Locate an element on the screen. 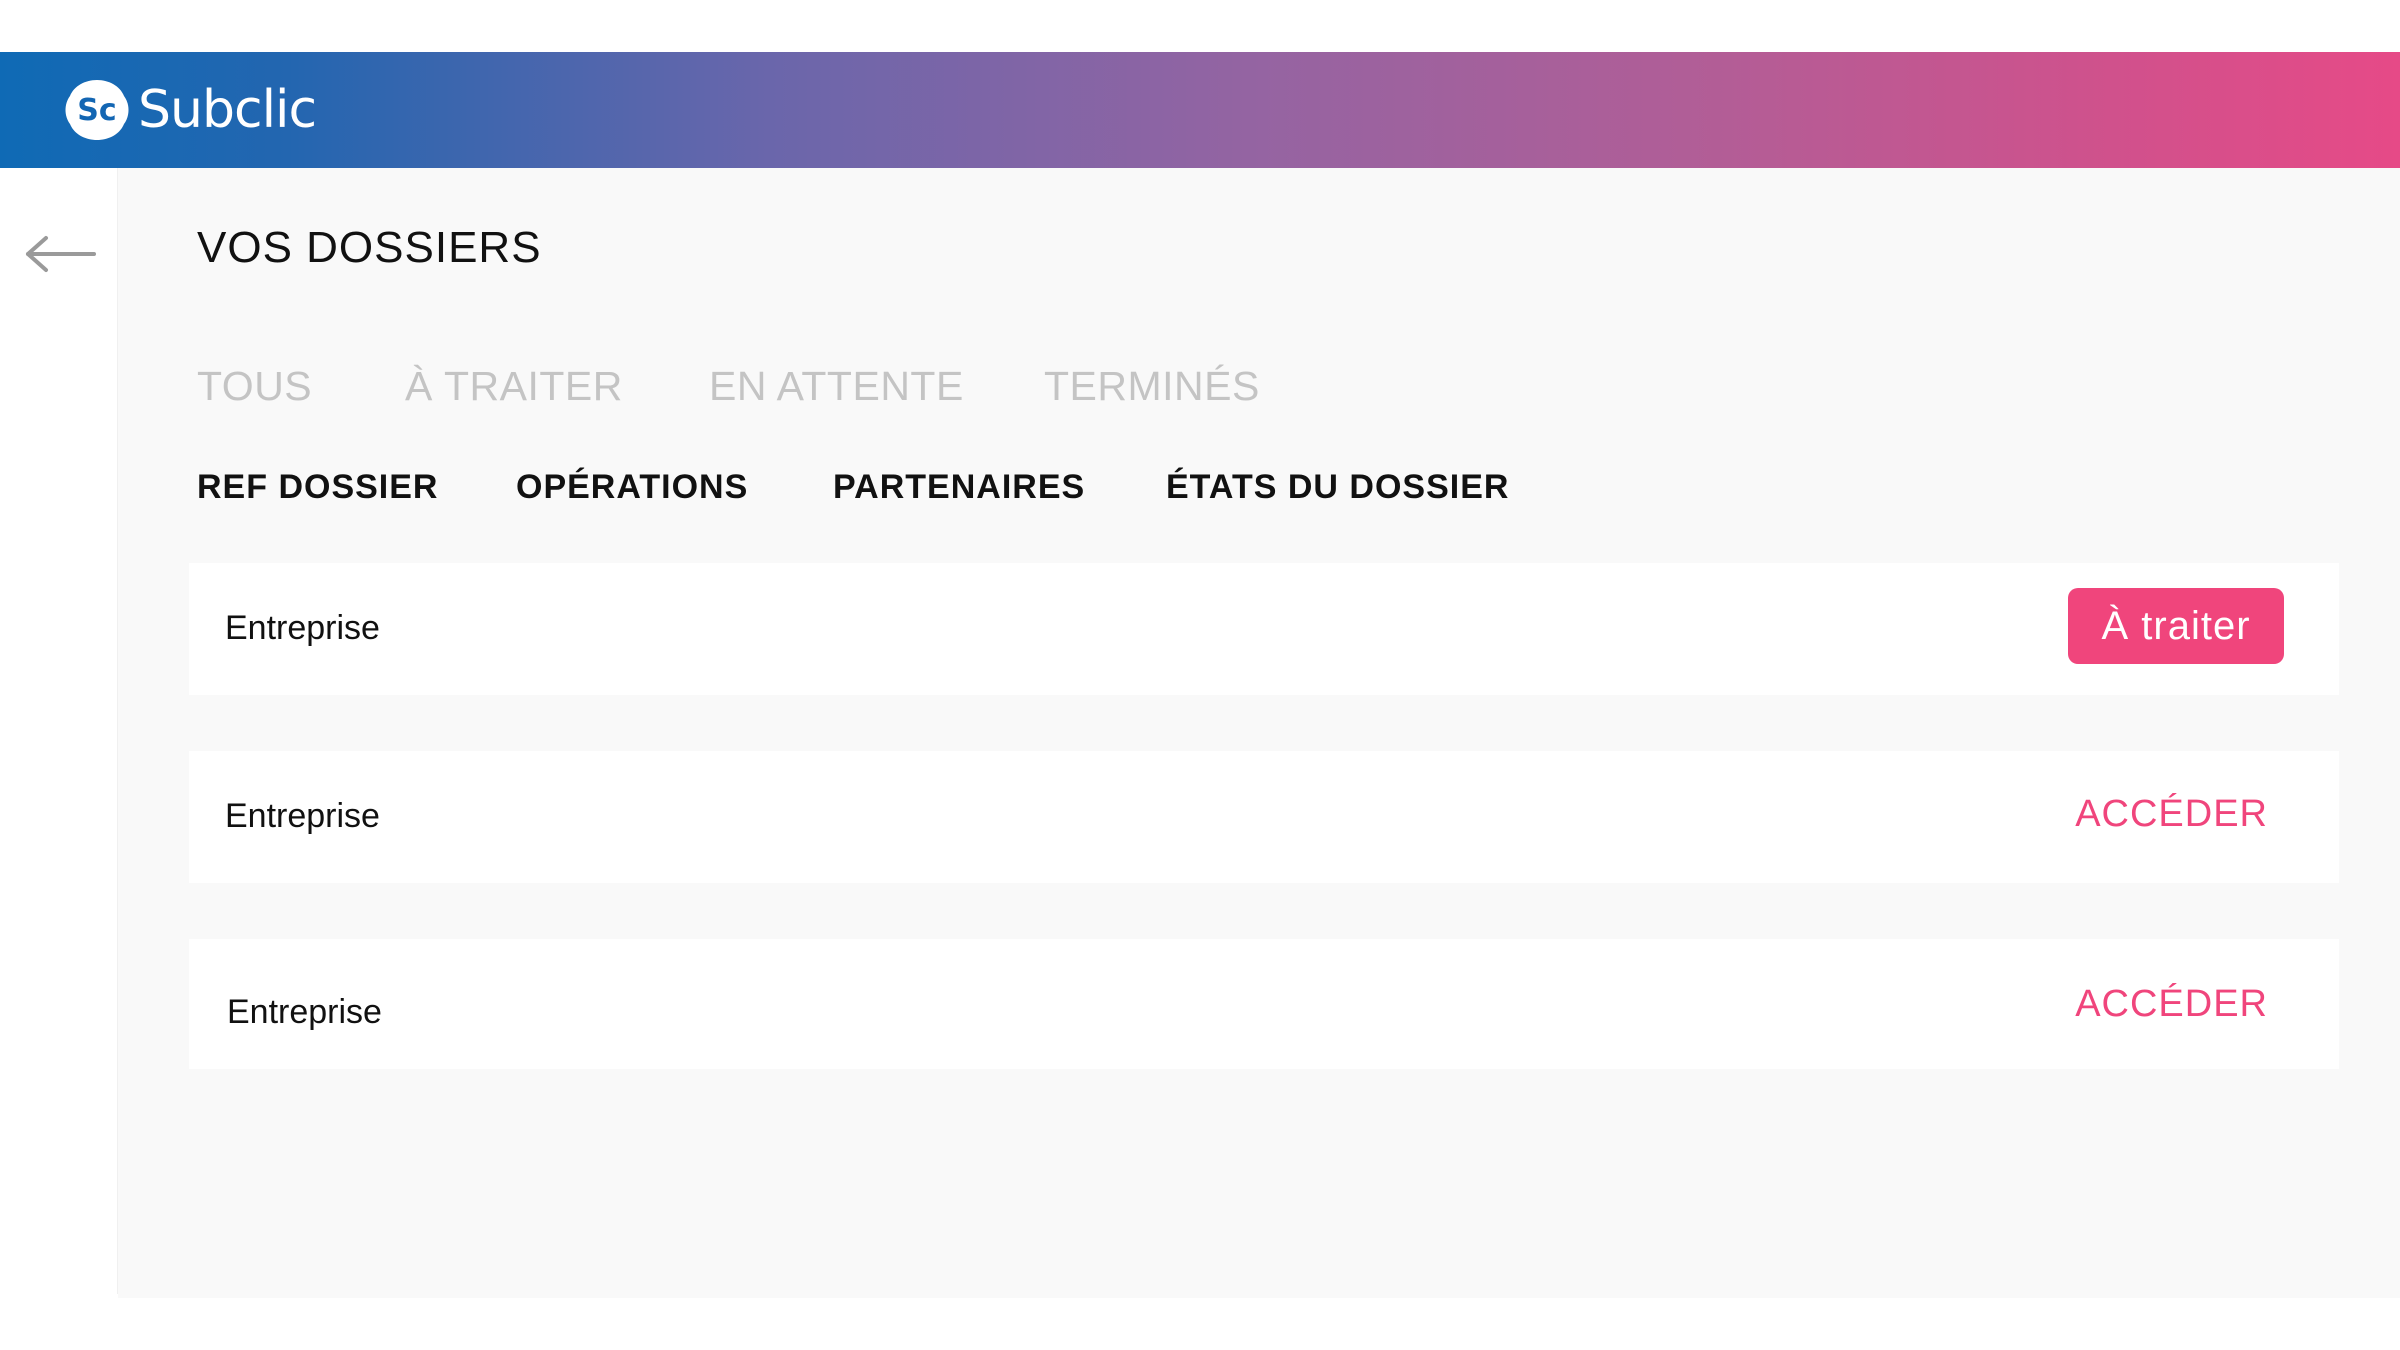 Image resolution: width=2400 pixels, height=1350 pixels. column-header-ref-dossier: REF DOSSIER is located at coordinates (317, 487).